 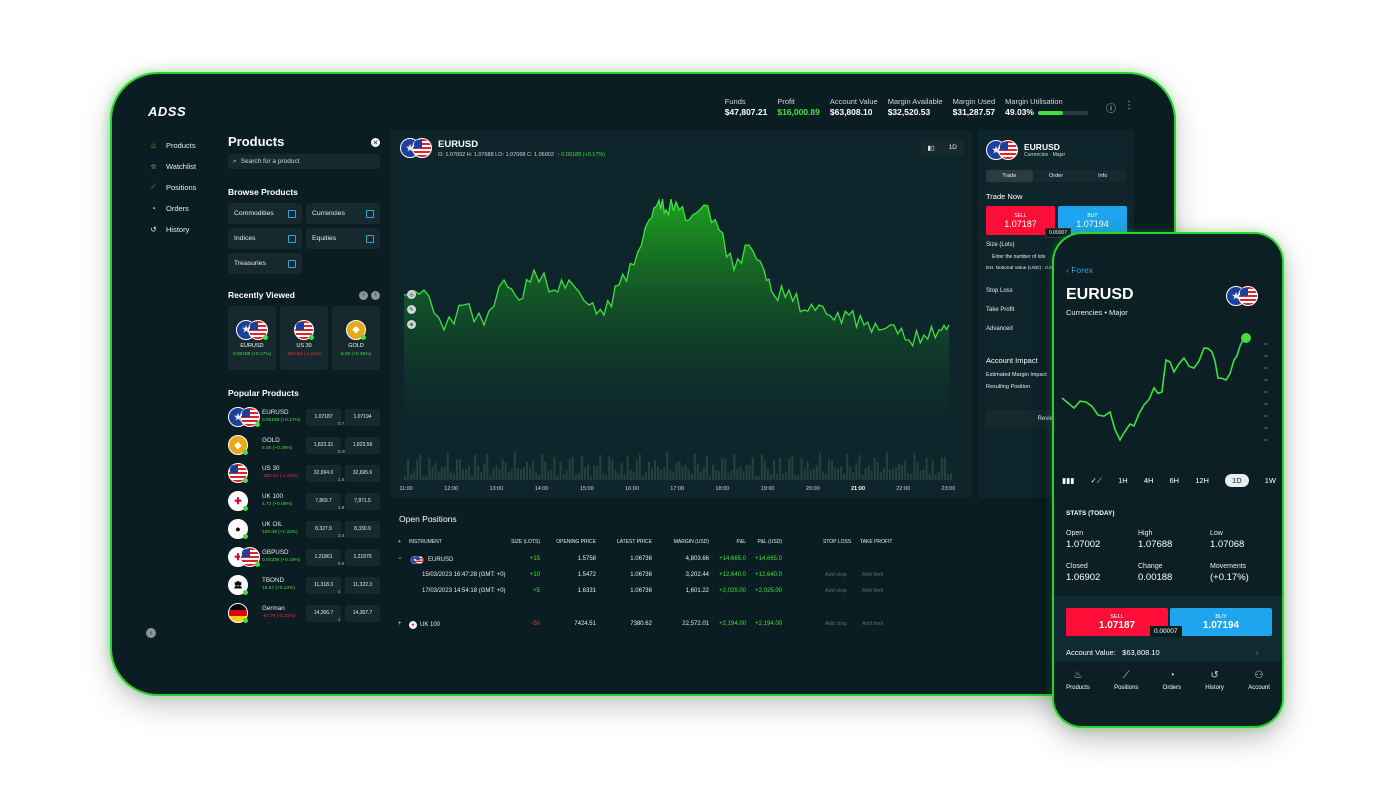 I want to click on column-header: MARGIN (USD), so click(x=691, y=542).